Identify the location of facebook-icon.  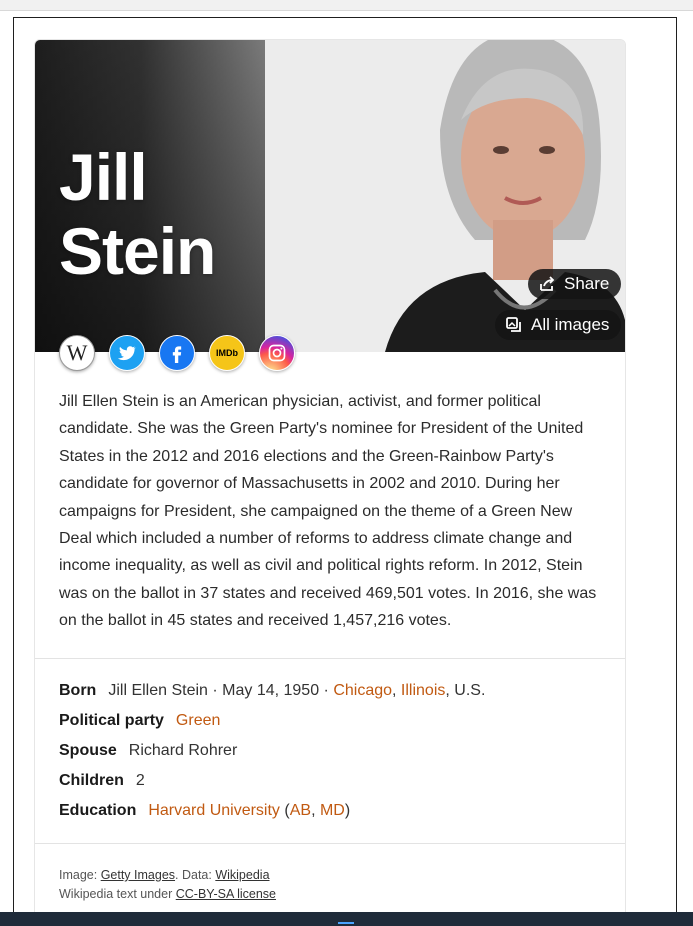
(177, 353).